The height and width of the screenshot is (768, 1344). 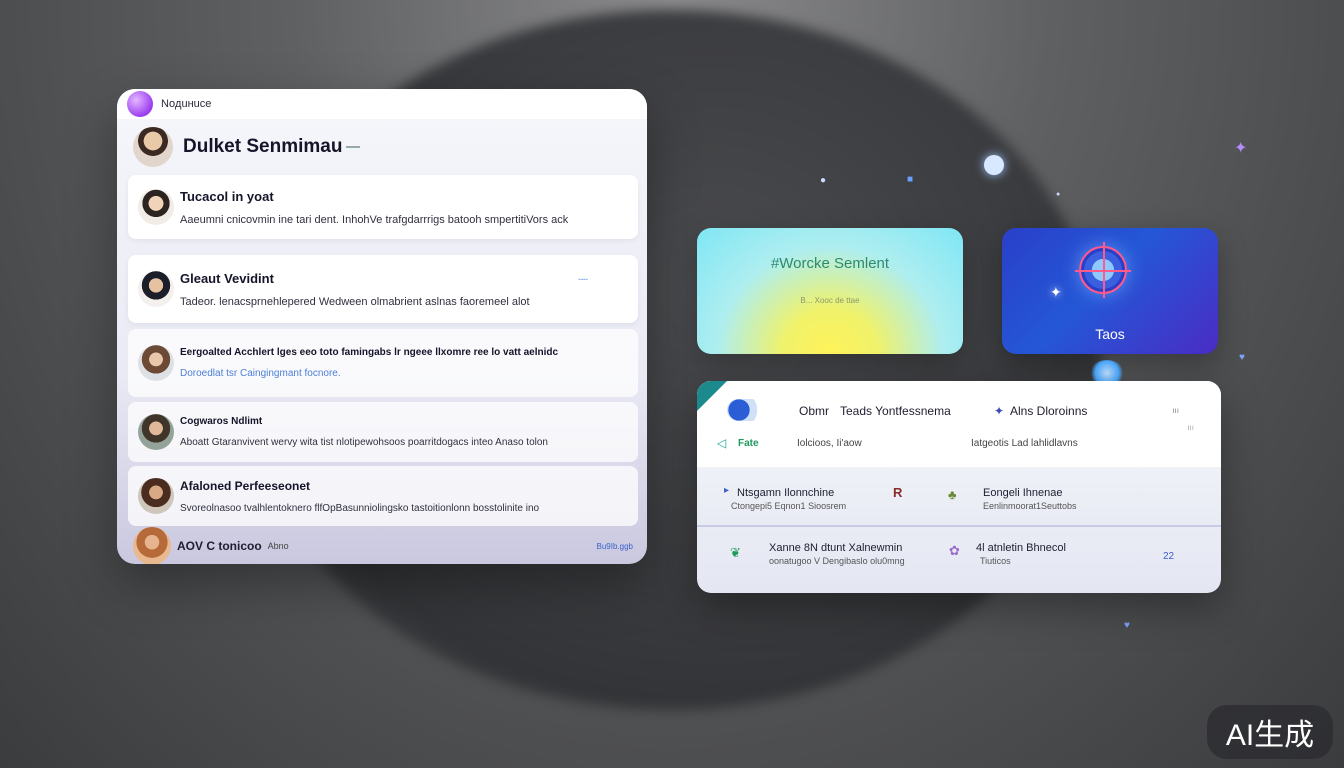 What do you see at coordinates (829, 443) in the screenshot?
I see `column-subheader: Iolcioos, Ii'aow` at bounding box center [829, 443].